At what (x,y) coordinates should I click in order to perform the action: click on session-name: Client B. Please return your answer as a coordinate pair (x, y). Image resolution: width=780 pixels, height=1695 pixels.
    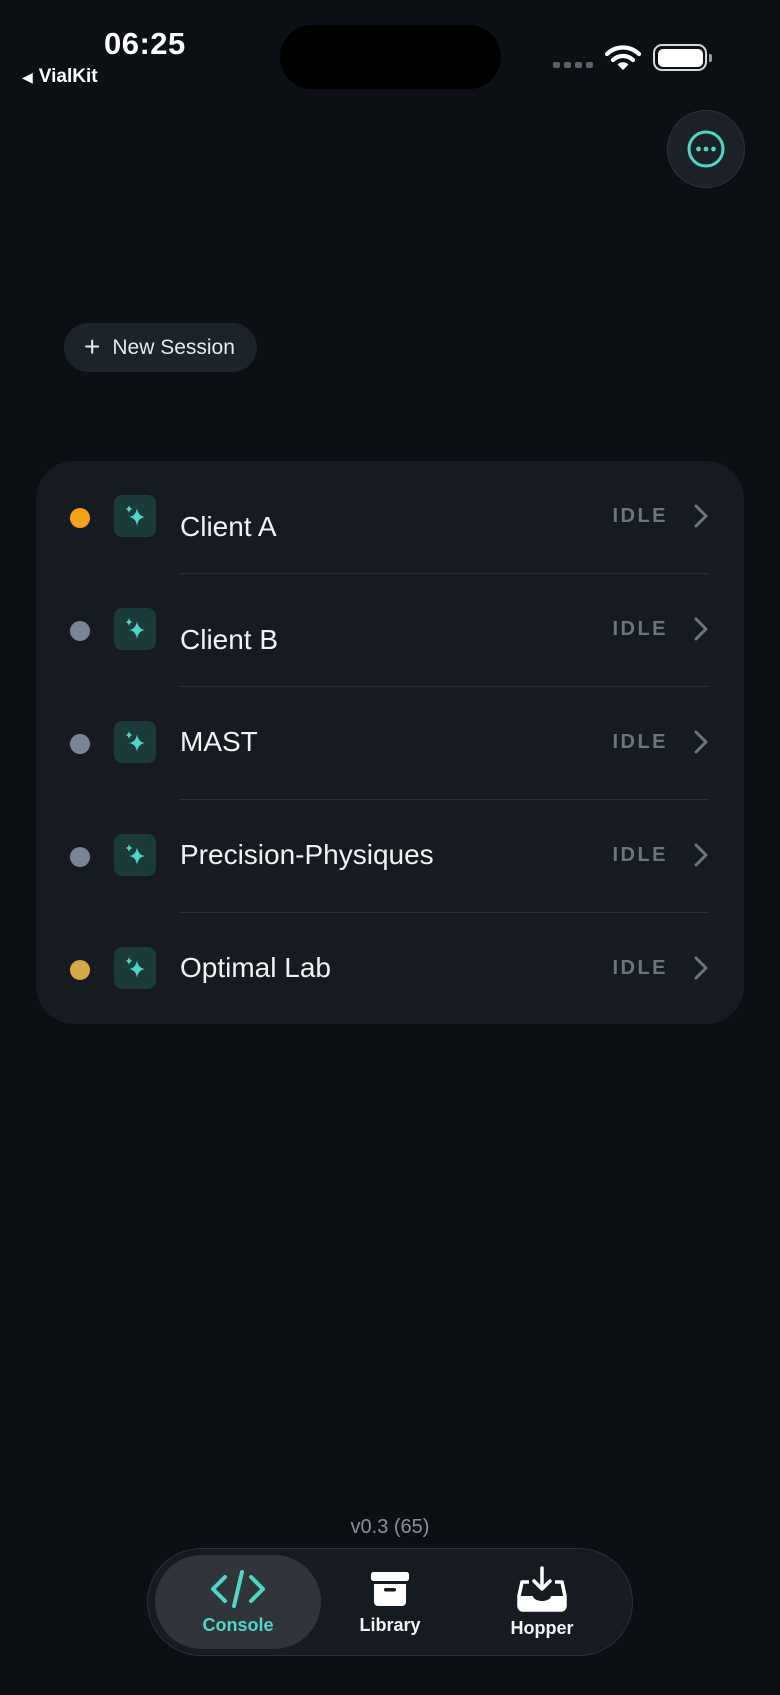
    Looking at the image, I should click on (229, 639).